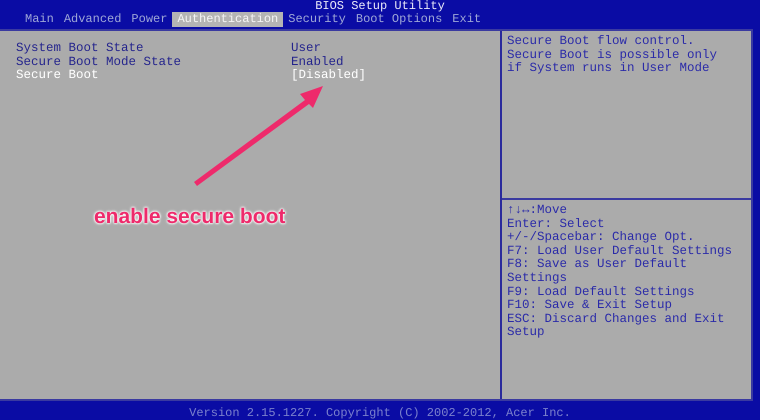 The height and width of the screenshot is (420, 760). What do you see at coordinates (380, 6) in the screenshot?
I see `window-title: BIOS Setup Utility` at bounding box center [380, 6].